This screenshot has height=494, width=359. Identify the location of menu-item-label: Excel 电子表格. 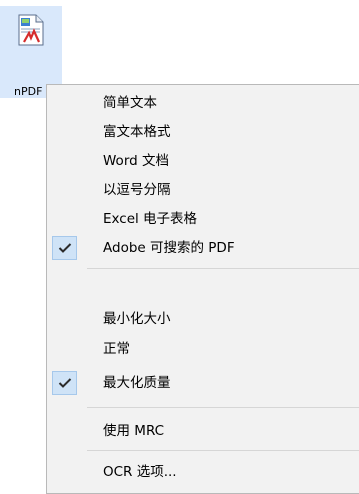
(150, 219).